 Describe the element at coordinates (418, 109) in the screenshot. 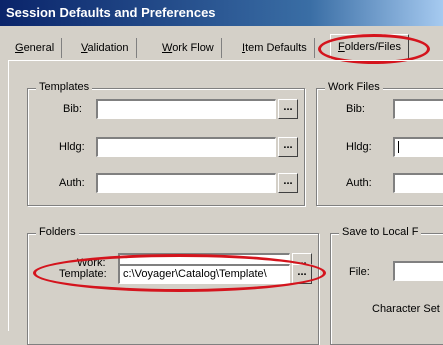

I see `work-files-bib-field` at that location.